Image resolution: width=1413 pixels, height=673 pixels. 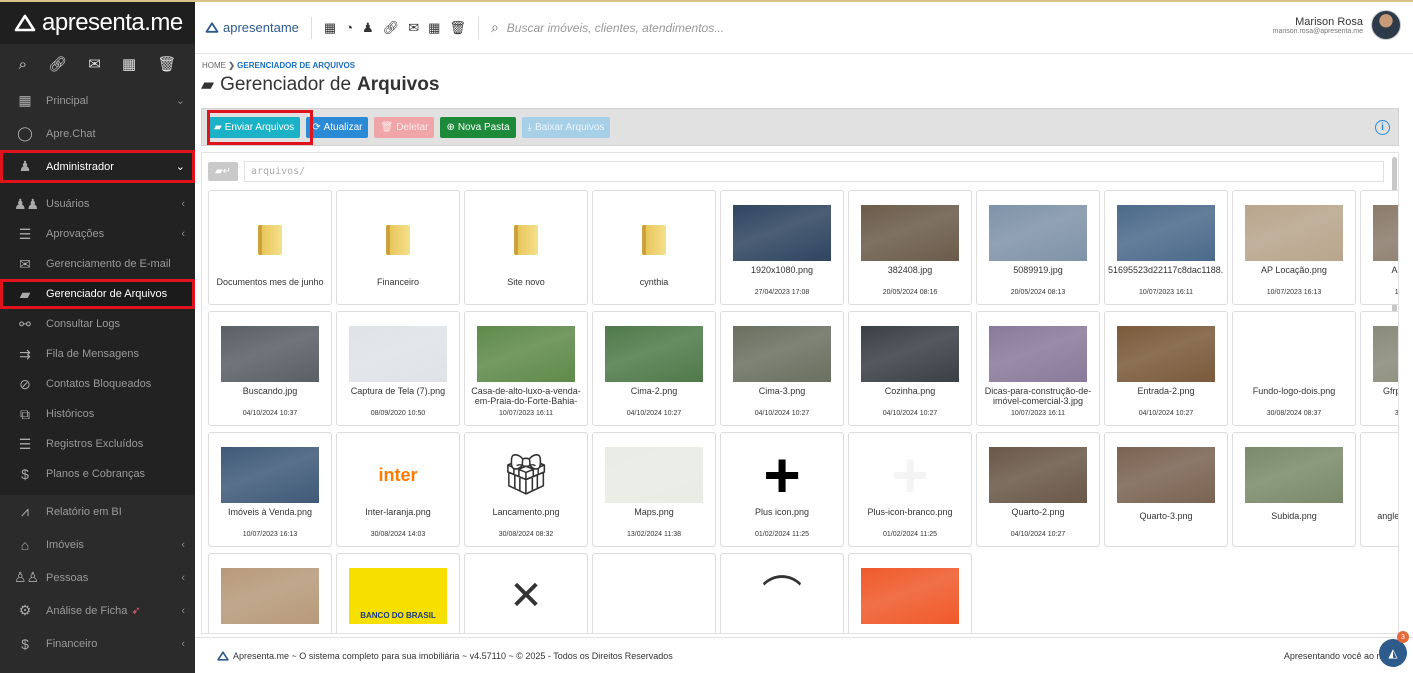 What do you see at coordinates (27, 203) in the screenshot?
I see `users-icon: ♟♟` at bounding box center [27, 203].